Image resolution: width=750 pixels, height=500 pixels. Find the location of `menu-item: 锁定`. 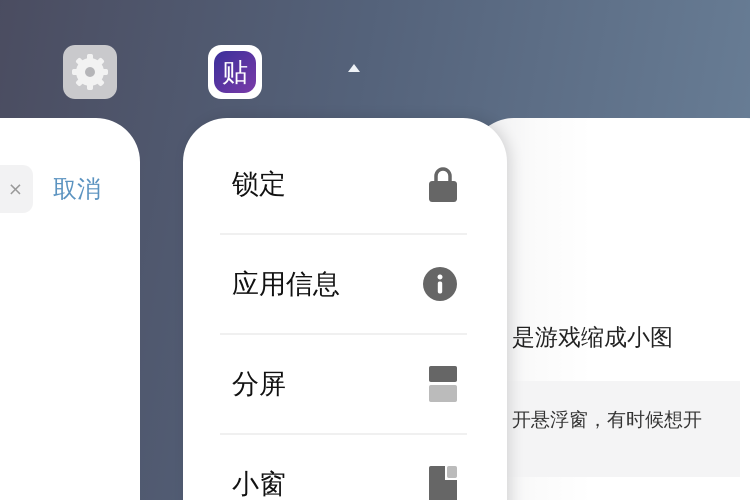

menu-item: 锁定 is located at coordinates (343, 184).